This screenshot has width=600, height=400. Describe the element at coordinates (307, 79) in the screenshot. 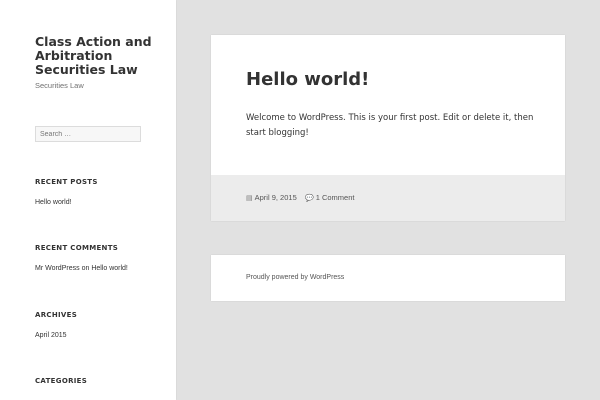

I see `post-title: Hello world!` at that location.